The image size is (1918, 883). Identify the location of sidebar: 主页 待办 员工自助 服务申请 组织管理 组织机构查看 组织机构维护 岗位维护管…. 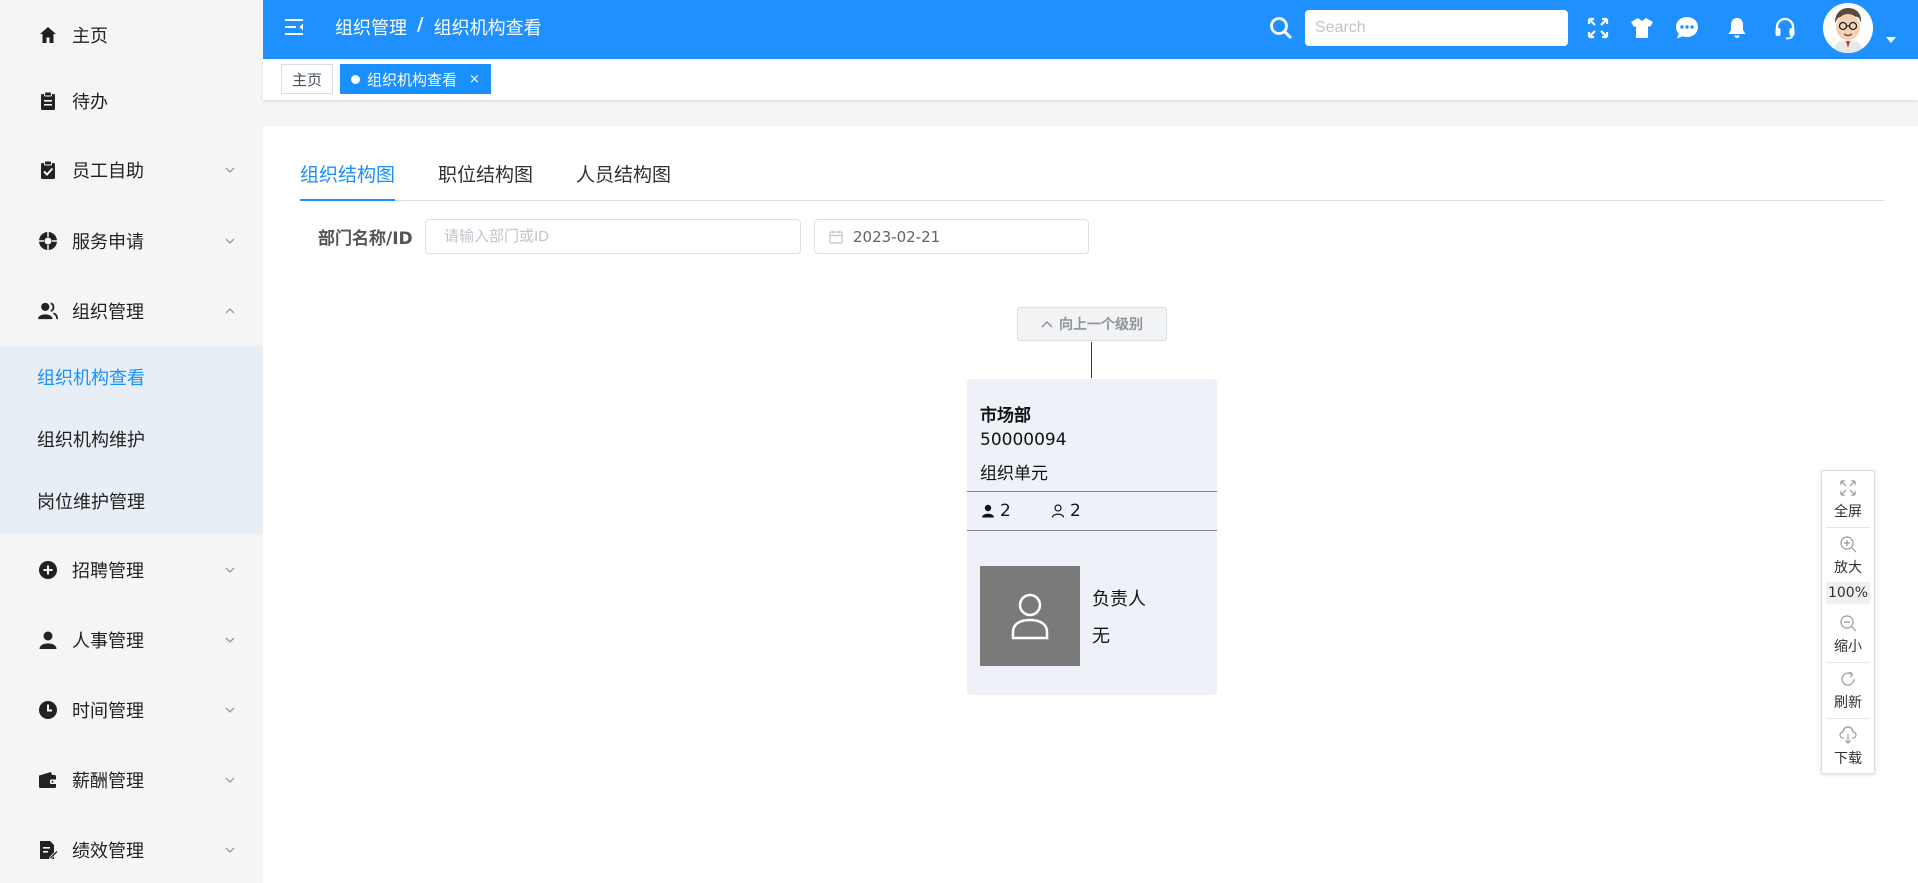
(131, 441).